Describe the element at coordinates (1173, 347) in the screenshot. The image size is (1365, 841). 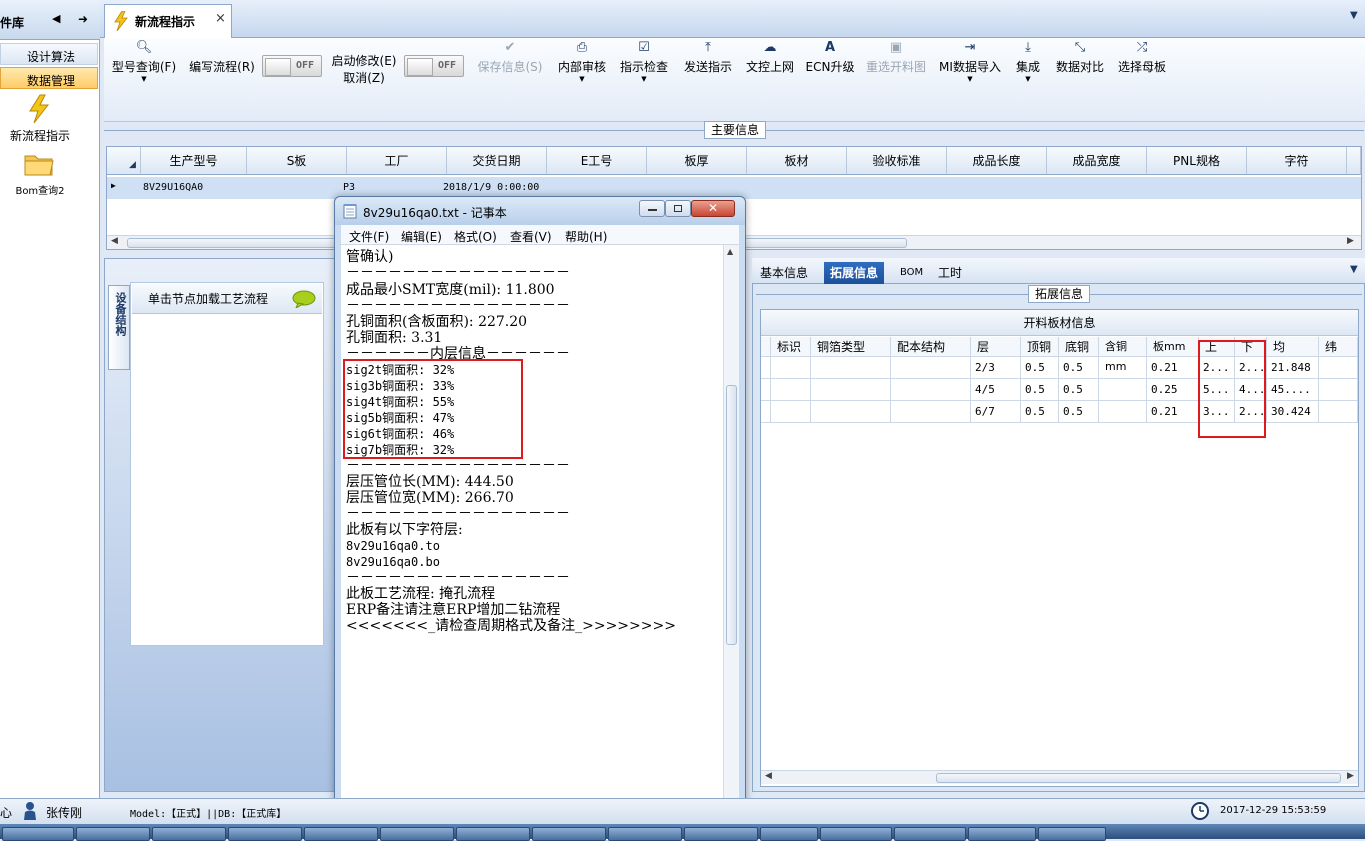
I see `column-header: 板mm` at that location.